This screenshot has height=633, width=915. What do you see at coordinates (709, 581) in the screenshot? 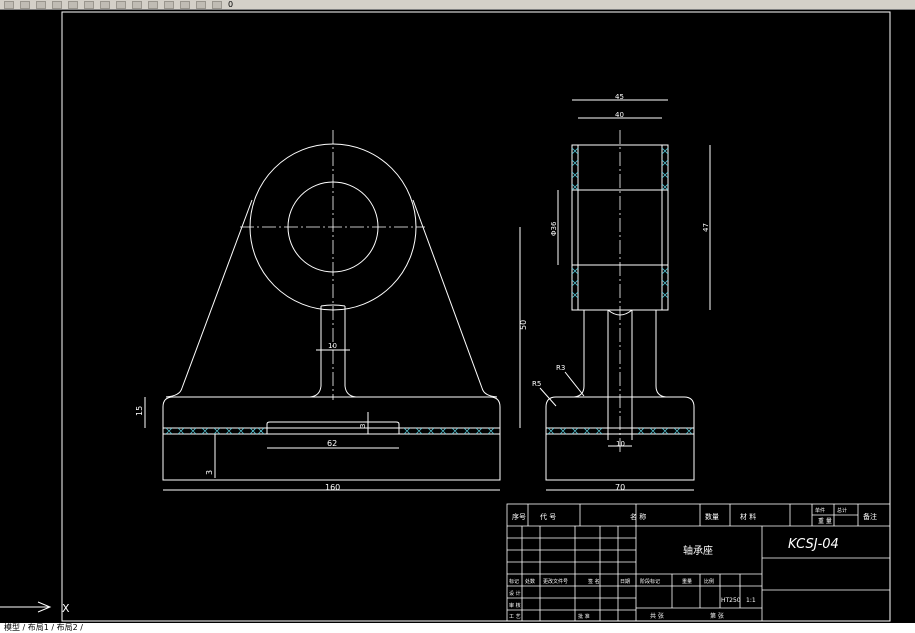
I see `scale-label: 比例` at bounding box center [709, 581].